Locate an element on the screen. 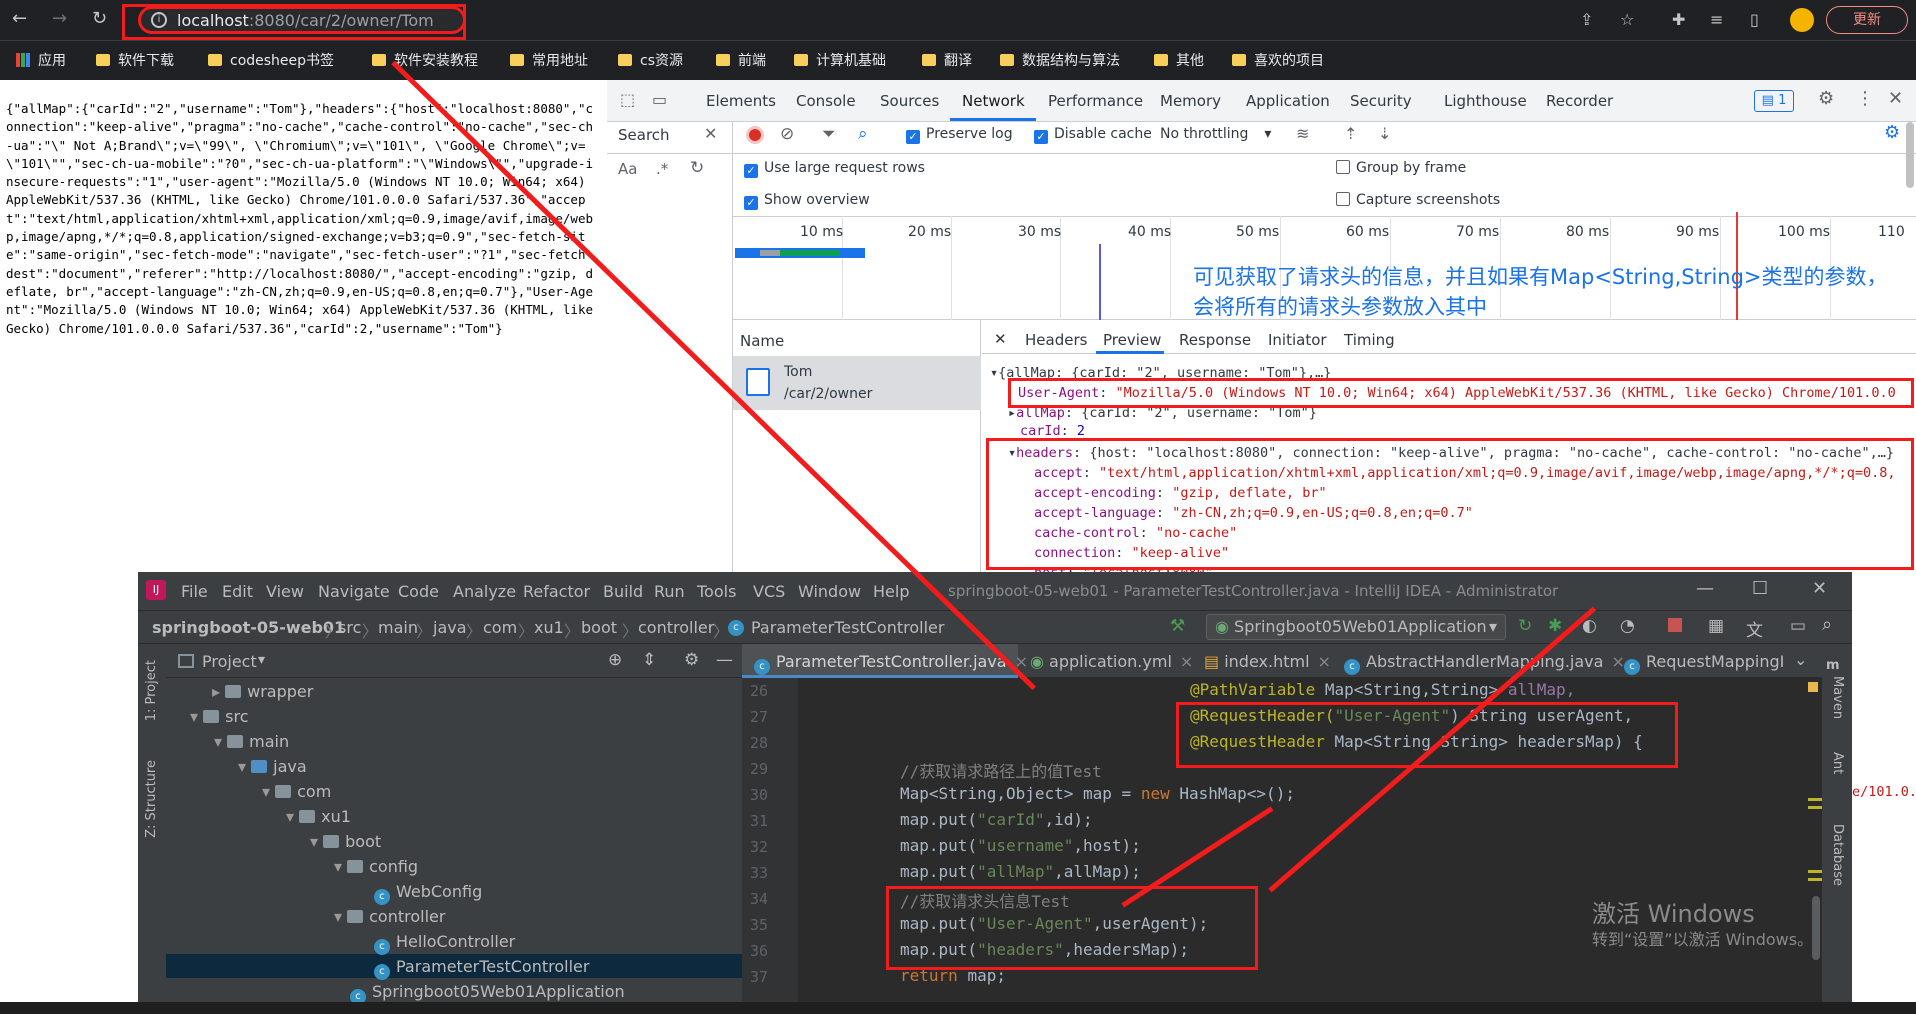 This screenshot has width=1916, height=1014. tab-elements: Elements is located at coordinates (741, 101).